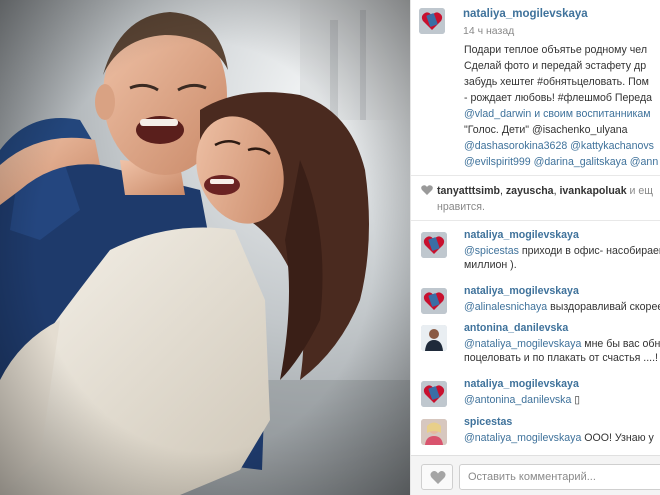  I want to click on comment-body: ООО! Узнаю у, so click(617, 438).